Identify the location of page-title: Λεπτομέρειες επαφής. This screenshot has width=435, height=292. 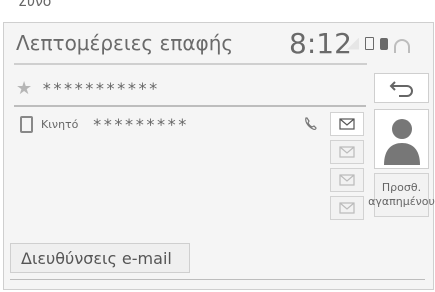
(125, 43).